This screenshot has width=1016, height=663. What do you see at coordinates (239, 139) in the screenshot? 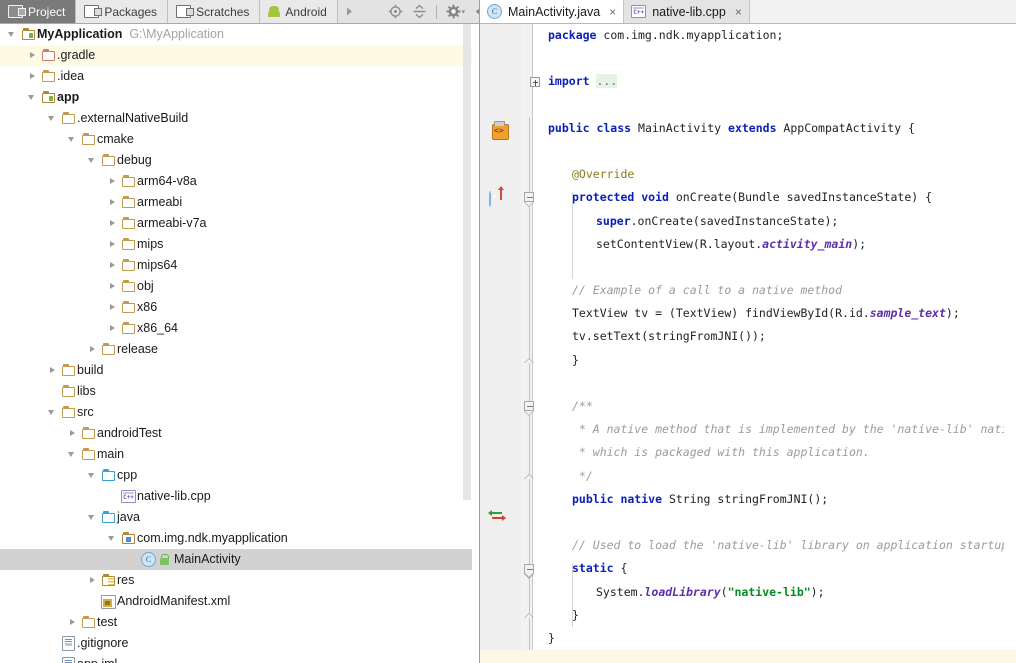
I see `tree-item-cmake: cmake` at bounding box center [239, 139].